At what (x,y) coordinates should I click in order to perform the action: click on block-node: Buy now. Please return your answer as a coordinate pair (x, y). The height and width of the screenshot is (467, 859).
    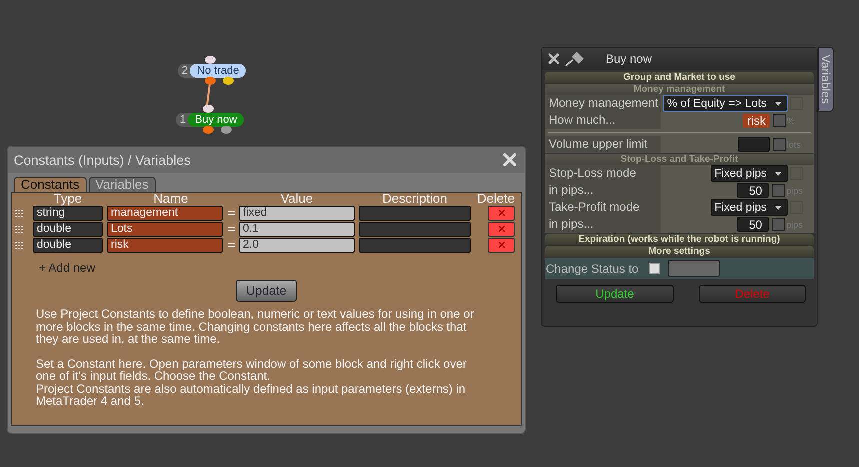
    Looking at the image, I should click on (216, 119).